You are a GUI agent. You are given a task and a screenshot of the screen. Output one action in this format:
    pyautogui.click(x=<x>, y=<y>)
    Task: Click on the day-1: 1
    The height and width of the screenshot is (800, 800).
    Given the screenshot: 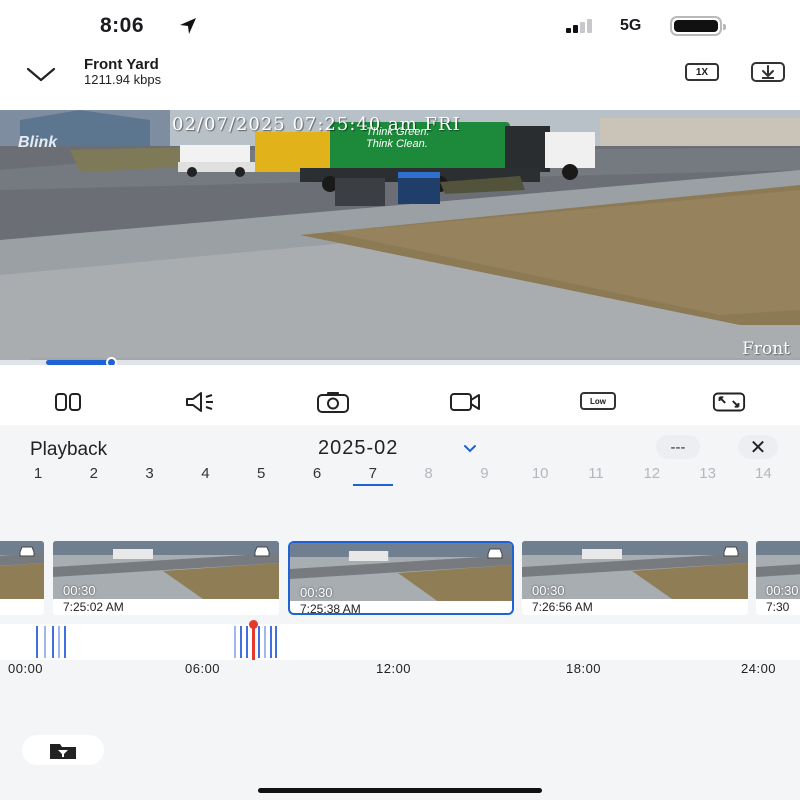 What is the action you would take?
    pyautogui.click(x=38, y=473)
    